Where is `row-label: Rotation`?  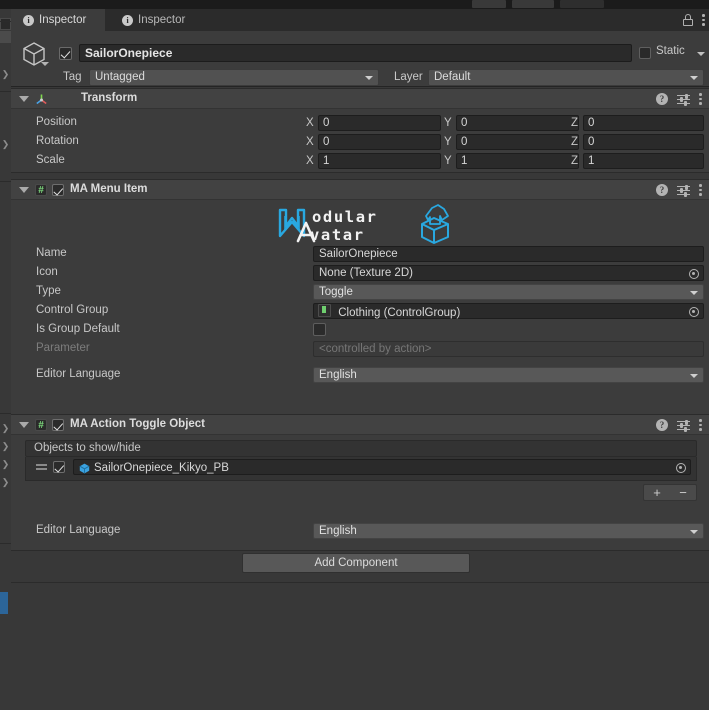 row-label: Rotation is located at coordinates (57, 141).